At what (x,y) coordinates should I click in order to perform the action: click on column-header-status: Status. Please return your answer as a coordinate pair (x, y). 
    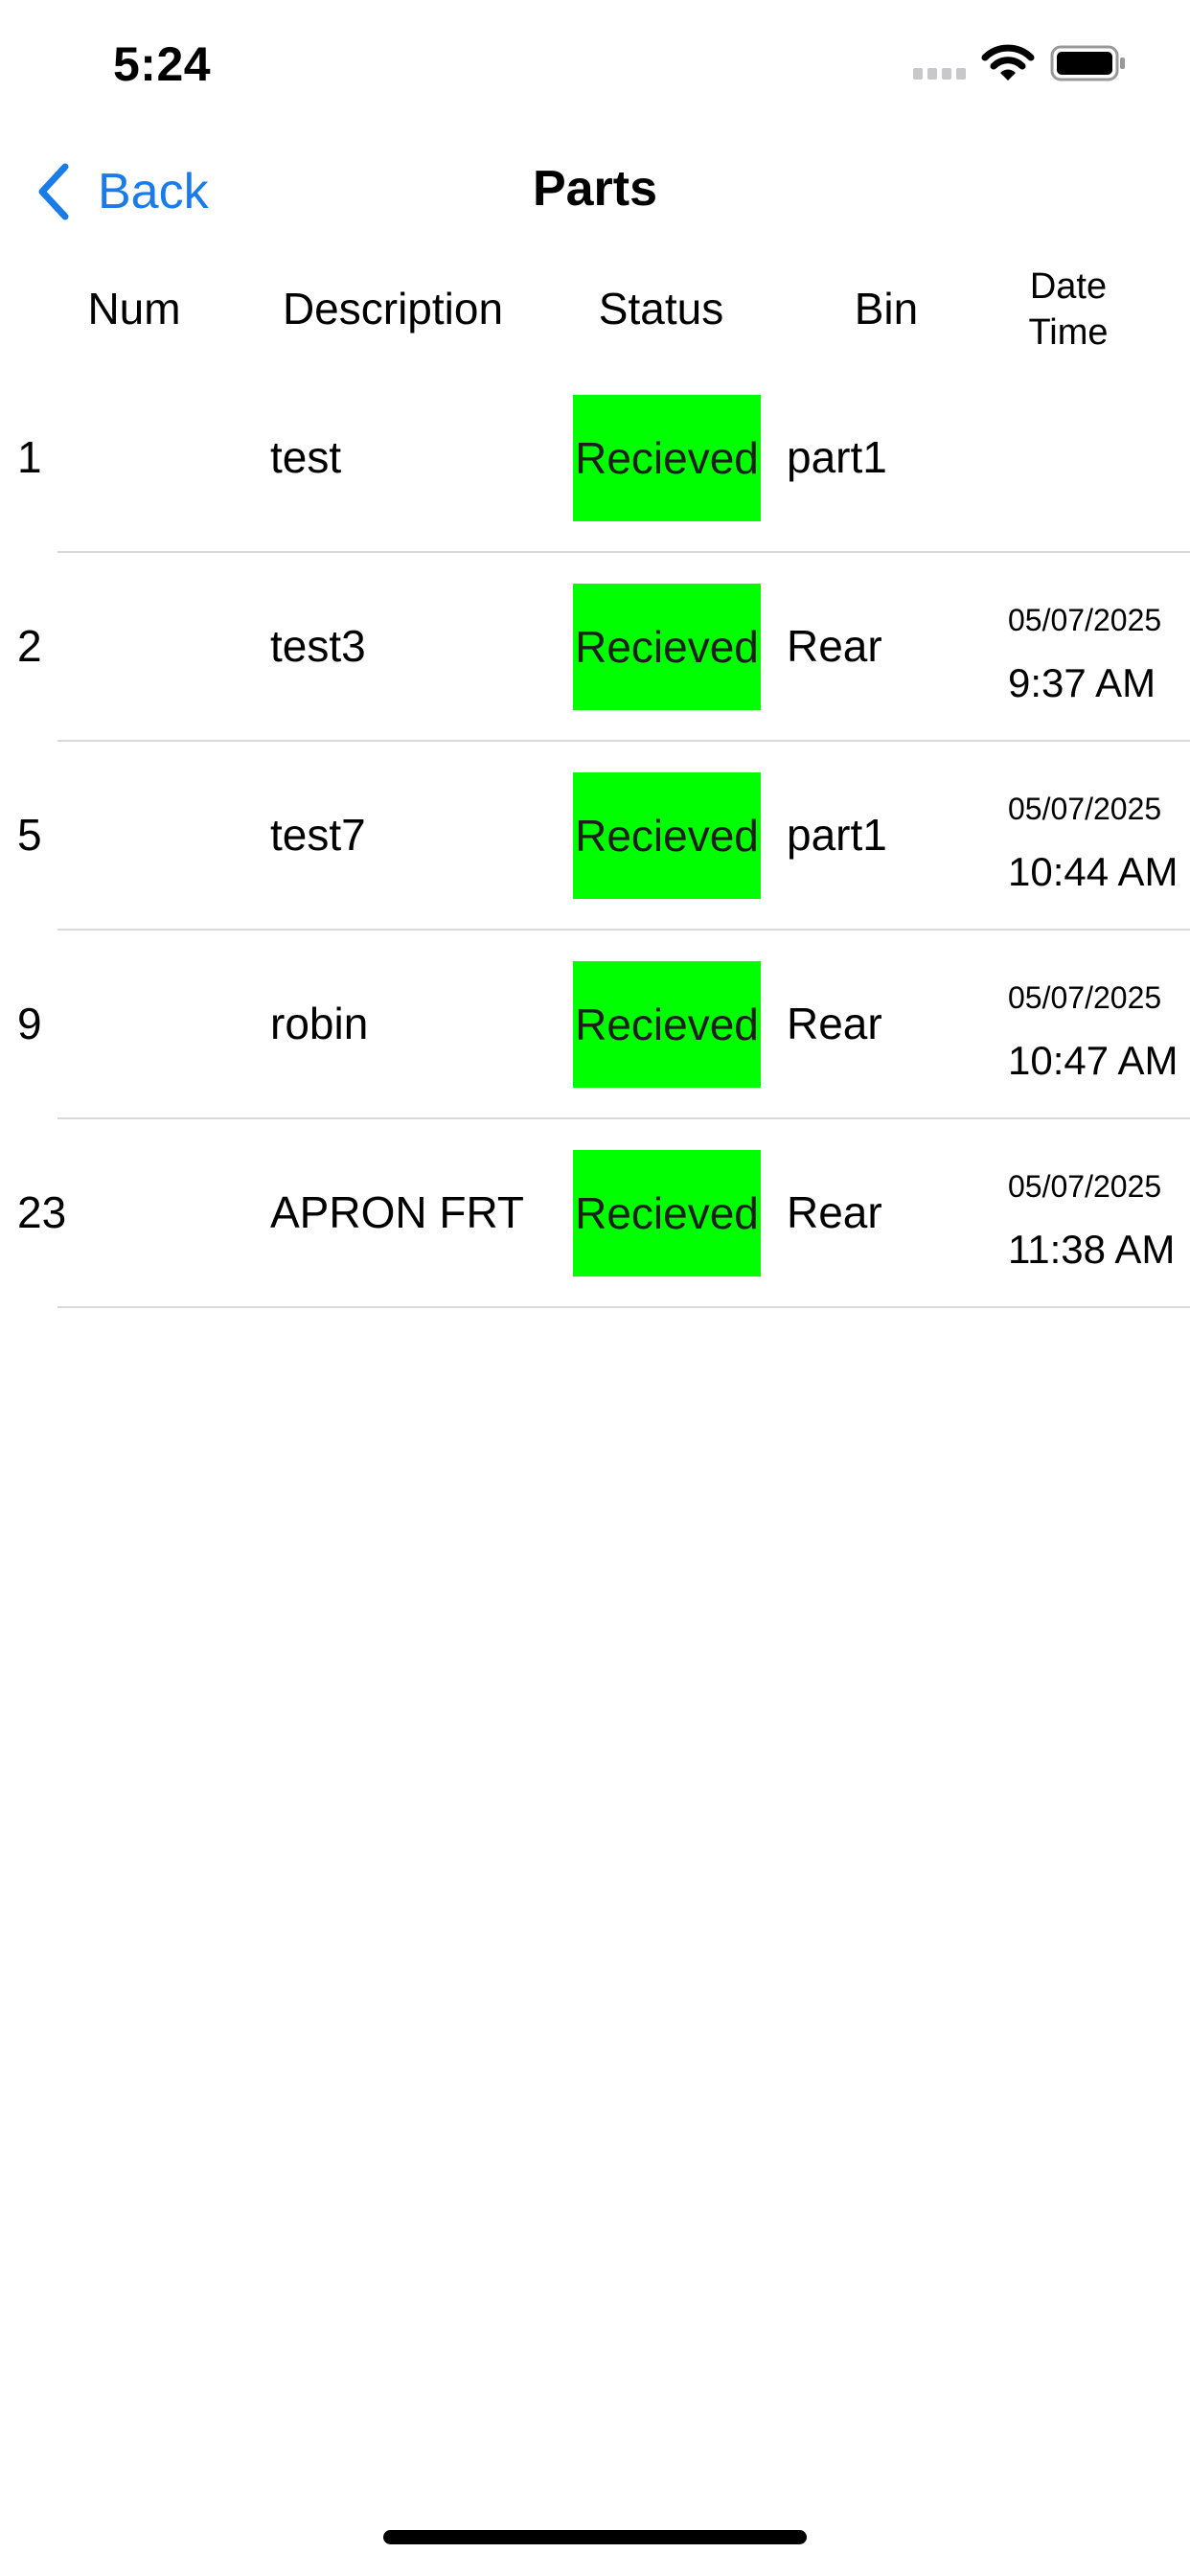
    Looking at the image, I should click on (661, 309).